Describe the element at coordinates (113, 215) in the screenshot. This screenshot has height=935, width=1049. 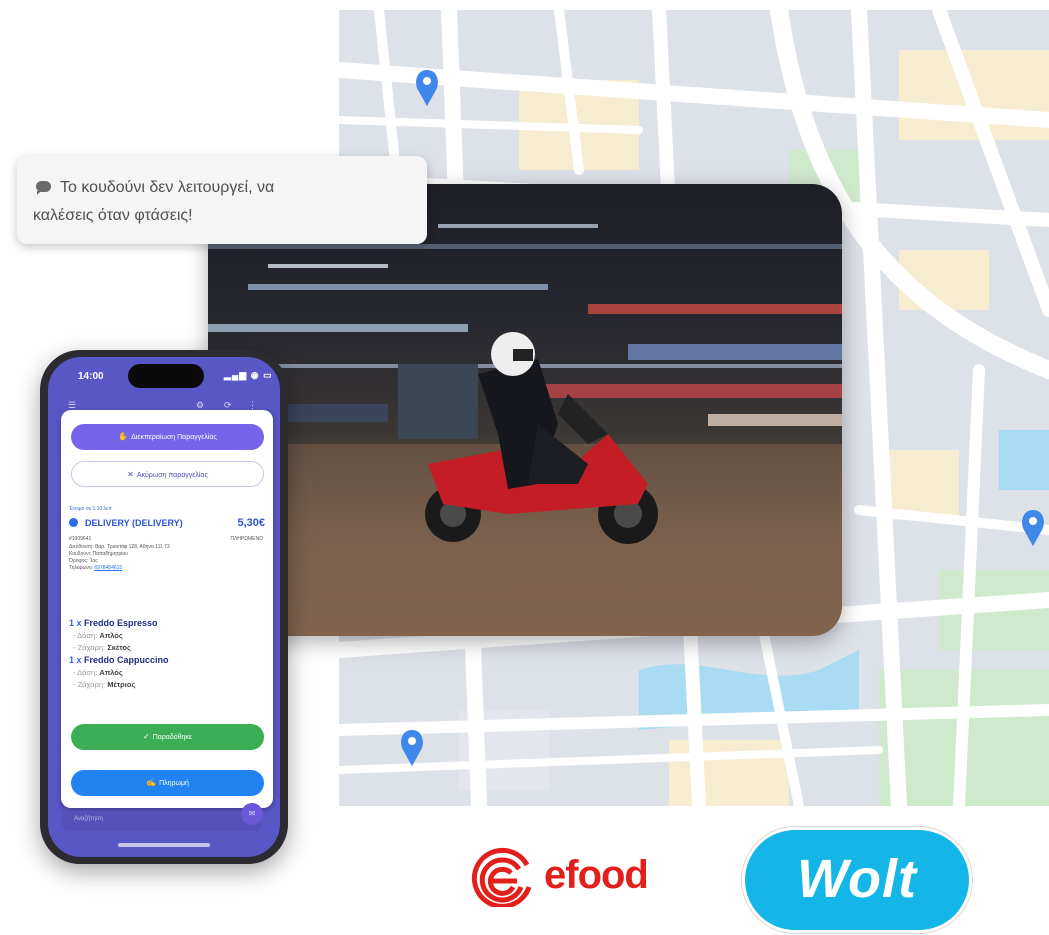
I see `note-line-2: καλέσεις όταν φτάσεις!` at that location.